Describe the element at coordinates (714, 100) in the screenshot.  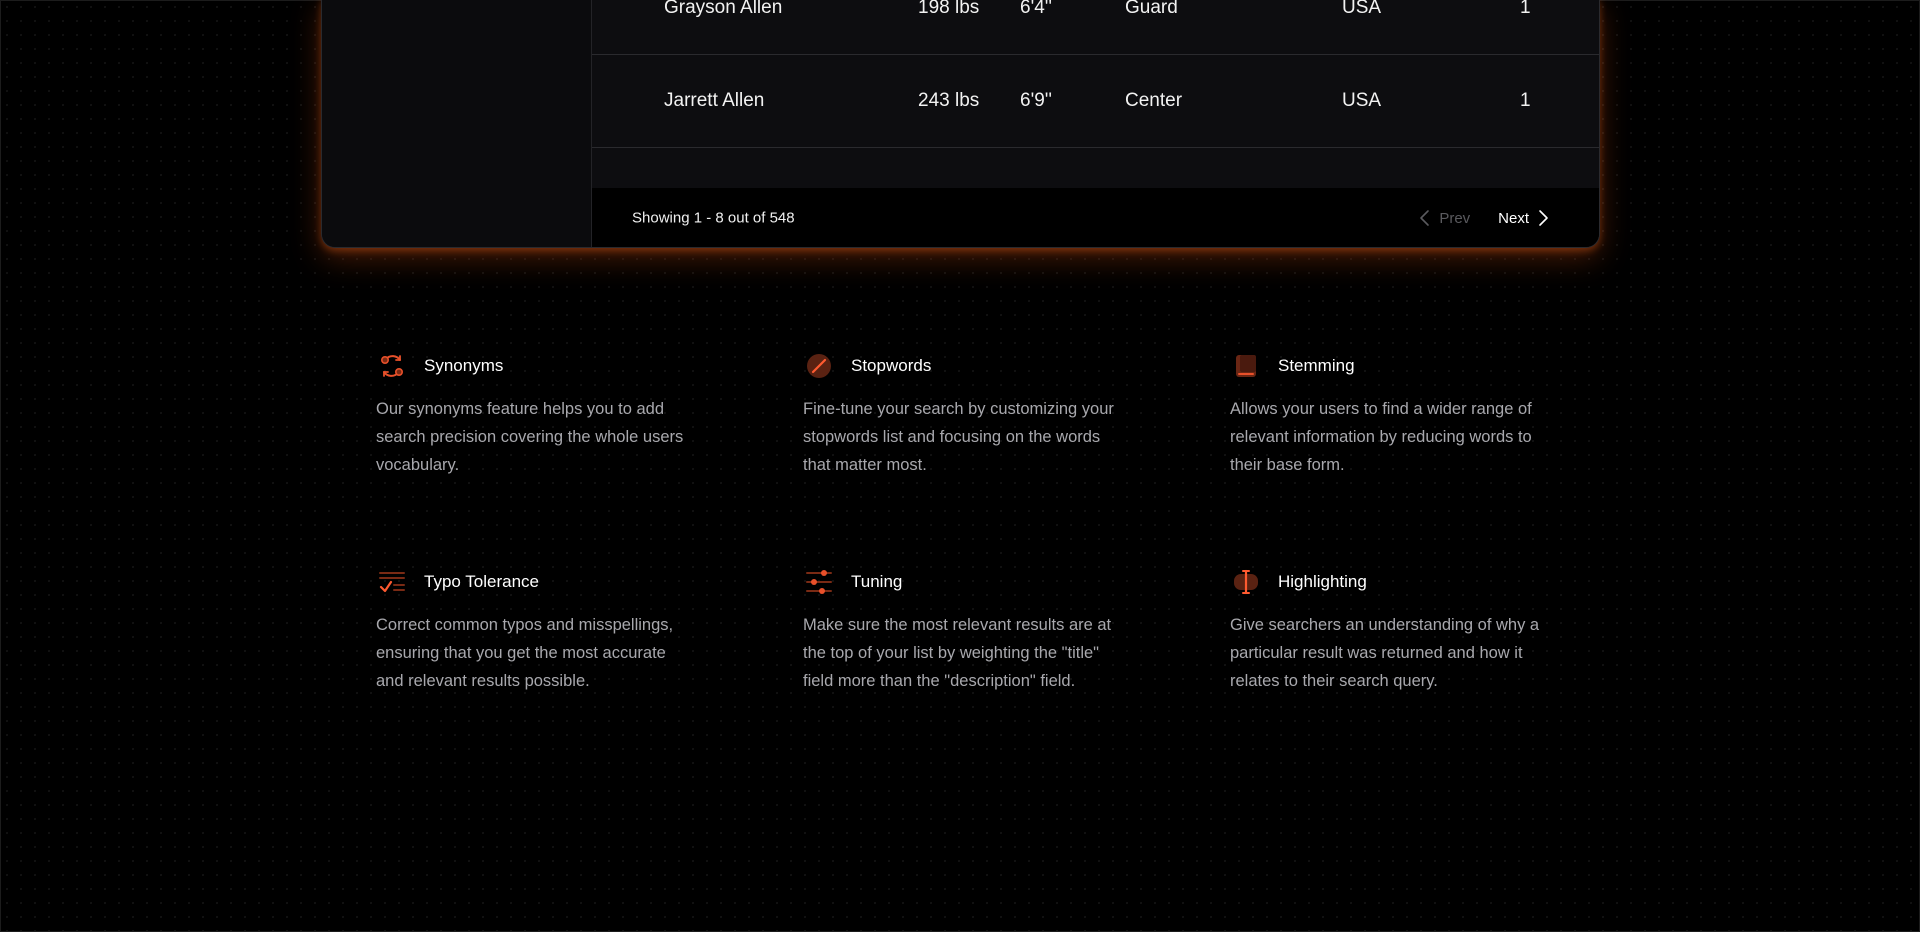
I see `player-name: Jarrett Allen` at that location.